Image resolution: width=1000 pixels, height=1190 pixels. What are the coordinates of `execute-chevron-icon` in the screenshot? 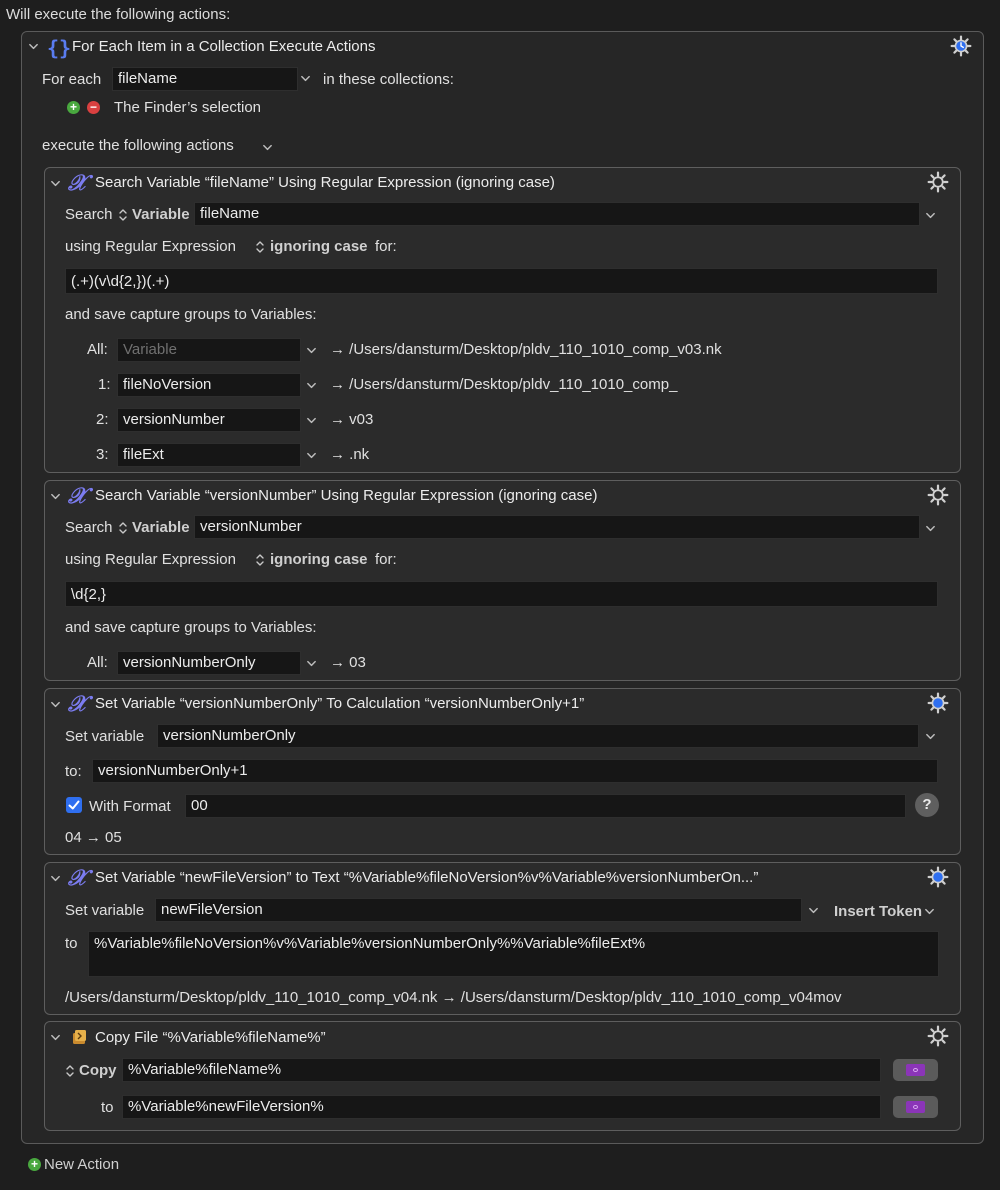 It's located at (267, 147).